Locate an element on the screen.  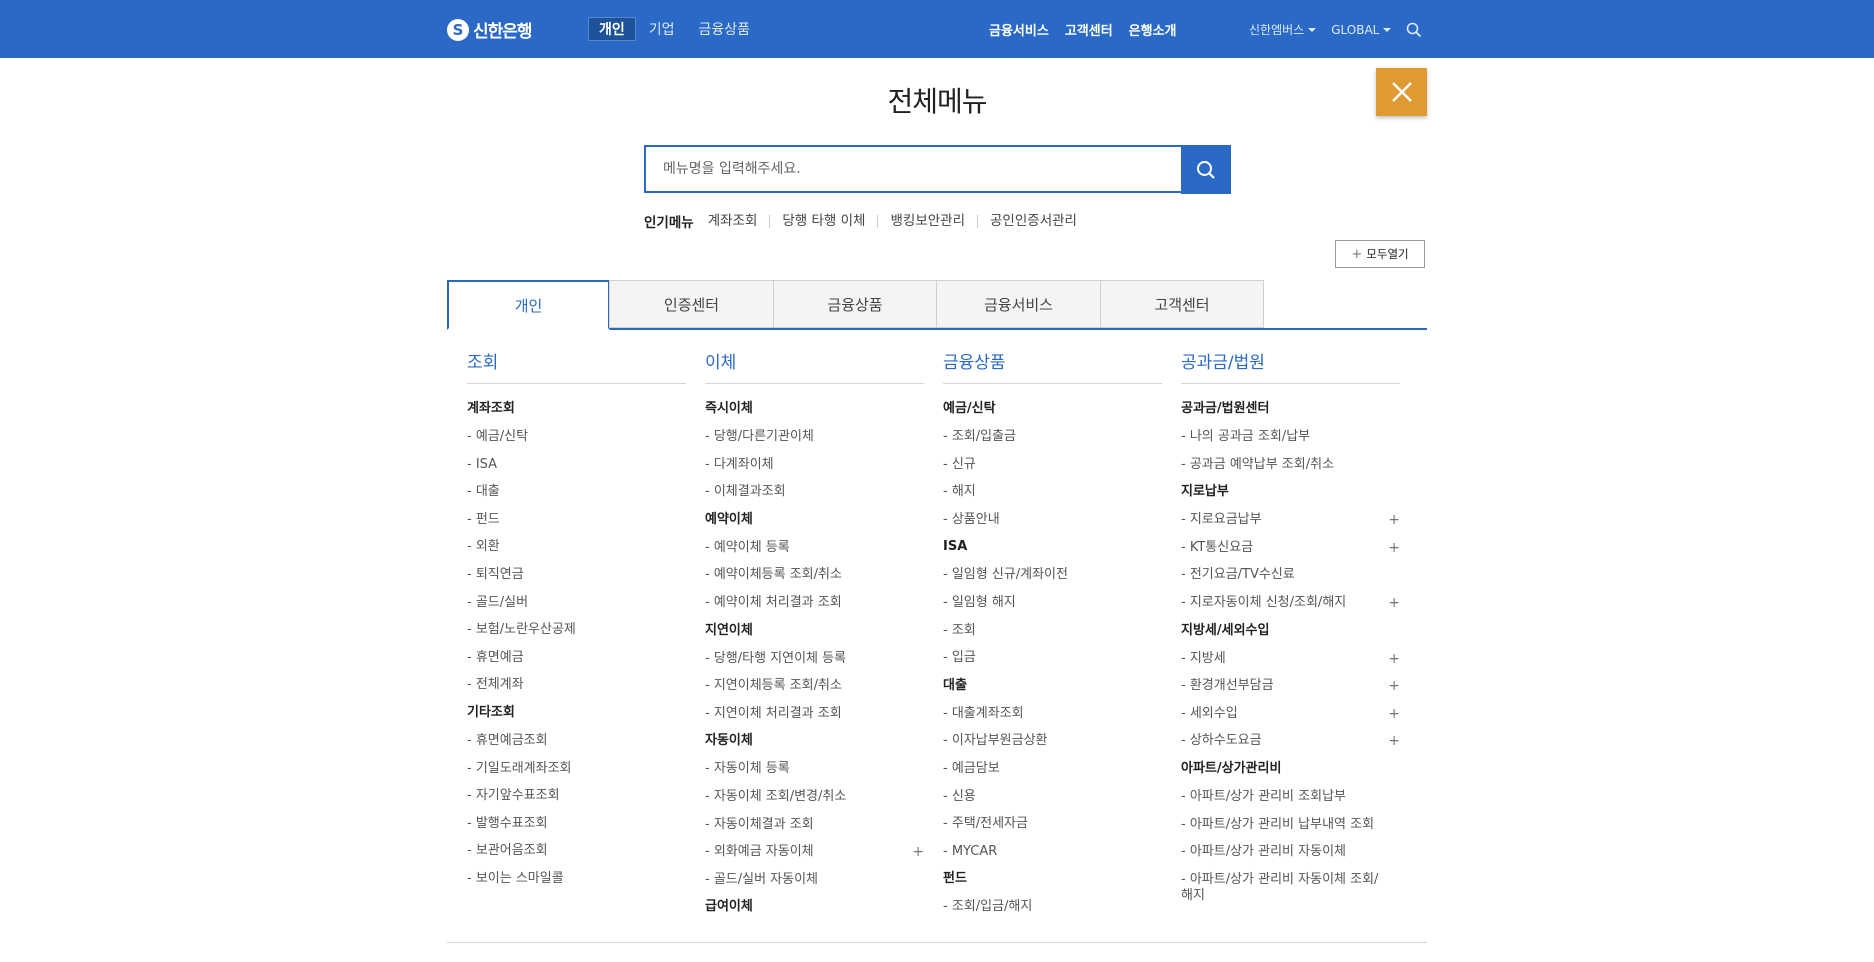
menu-link: - 기일도래계좌조회 is located at coordinates (576, 769).